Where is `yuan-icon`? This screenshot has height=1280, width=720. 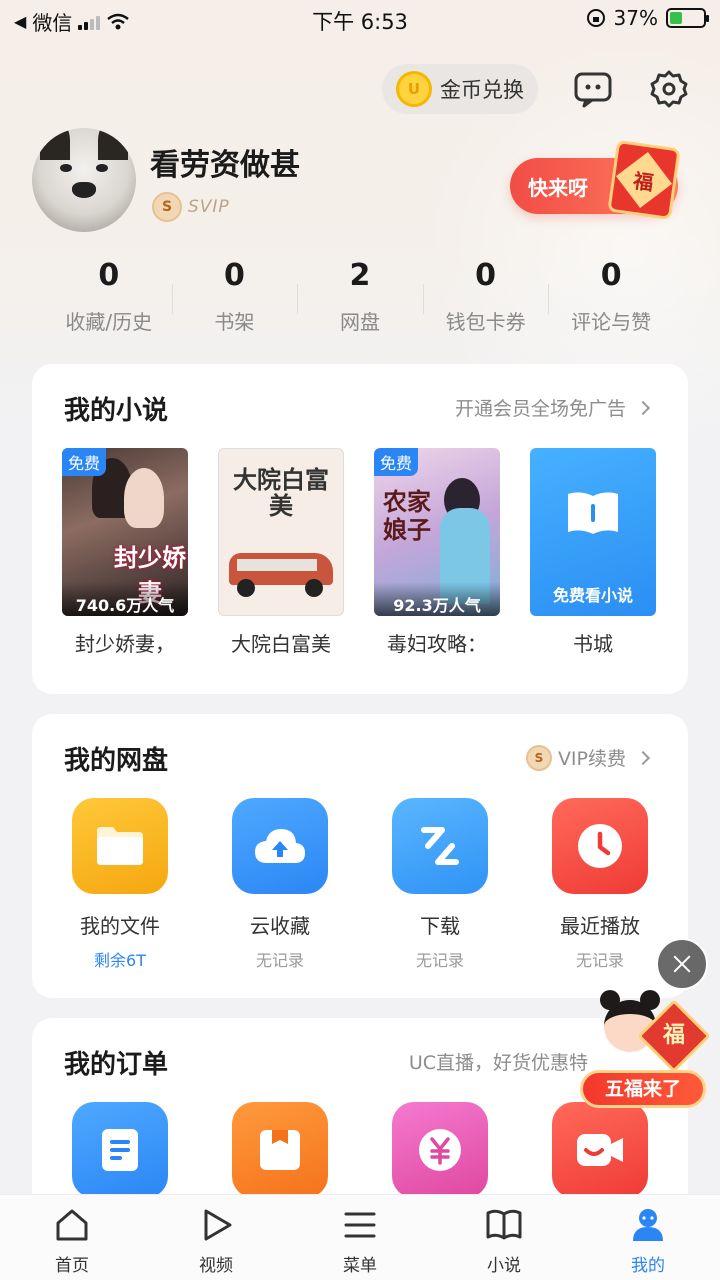 yuan-icon is located at coordinates (440, 1150).